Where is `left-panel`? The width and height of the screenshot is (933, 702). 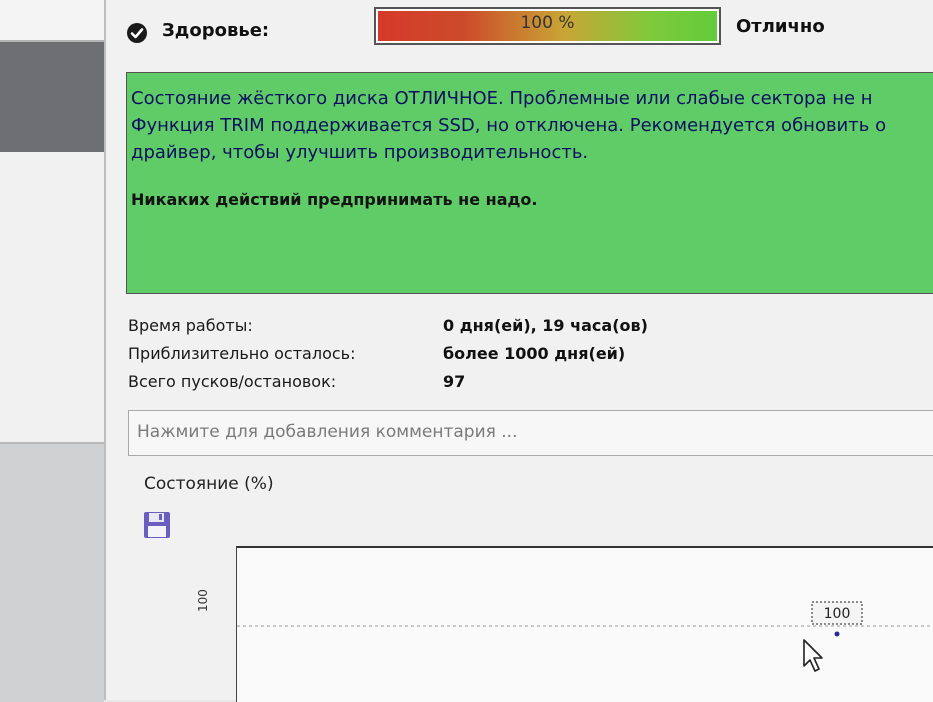 left-panel is located at coordinates (53, 351).